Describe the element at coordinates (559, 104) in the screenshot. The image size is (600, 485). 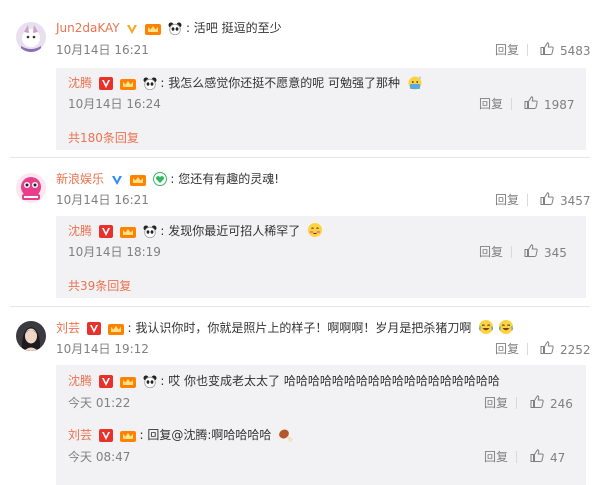
I see `like-count: 1987` at that location.